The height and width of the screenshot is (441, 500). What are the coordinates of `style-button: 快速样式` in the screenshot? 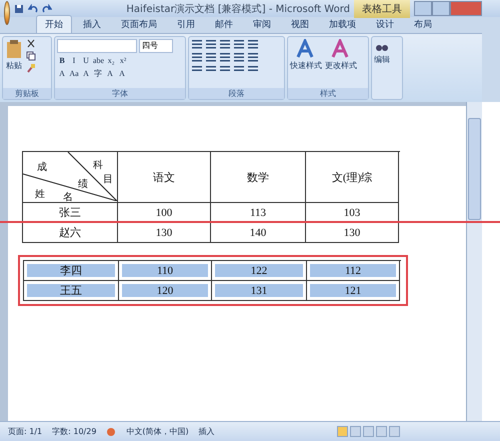 It's located at (306, 62).